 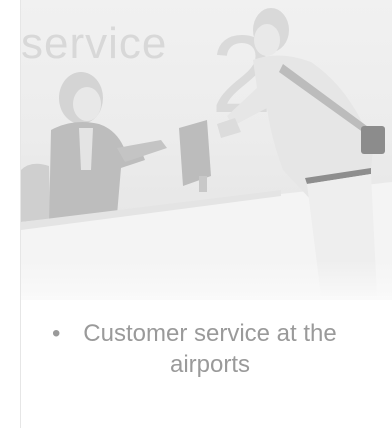 I want to click on woman-face, so click(x=87, y=104).